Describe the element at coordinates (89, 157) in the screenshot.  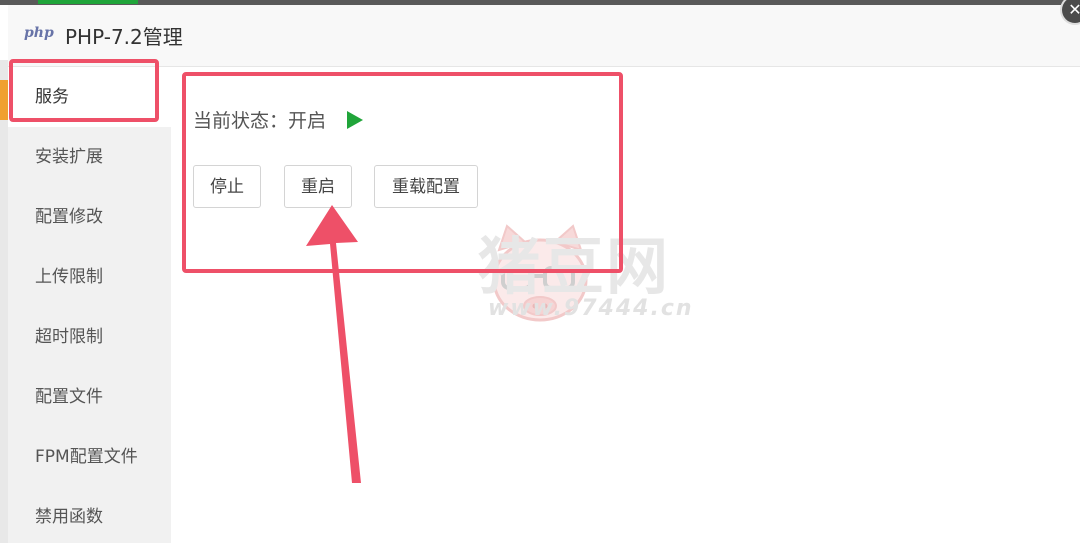
I see `sidebar-item-install-extension: 安装扩展` at that location.